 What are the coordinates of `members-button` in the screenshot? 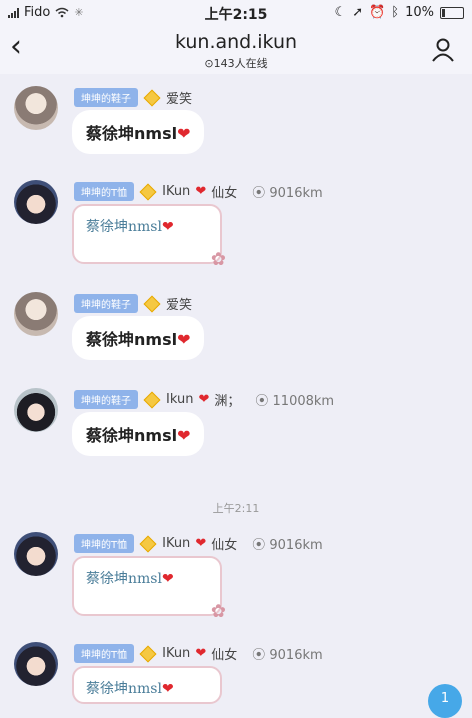 It's located at (444, 52).